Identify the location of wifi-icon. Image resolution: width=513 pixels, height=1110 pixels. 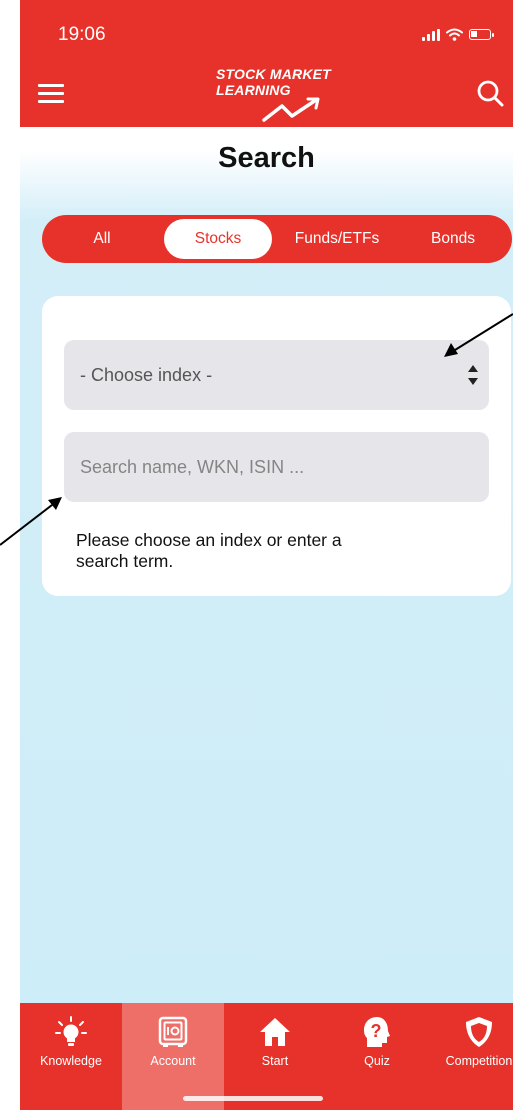
(454, 34).